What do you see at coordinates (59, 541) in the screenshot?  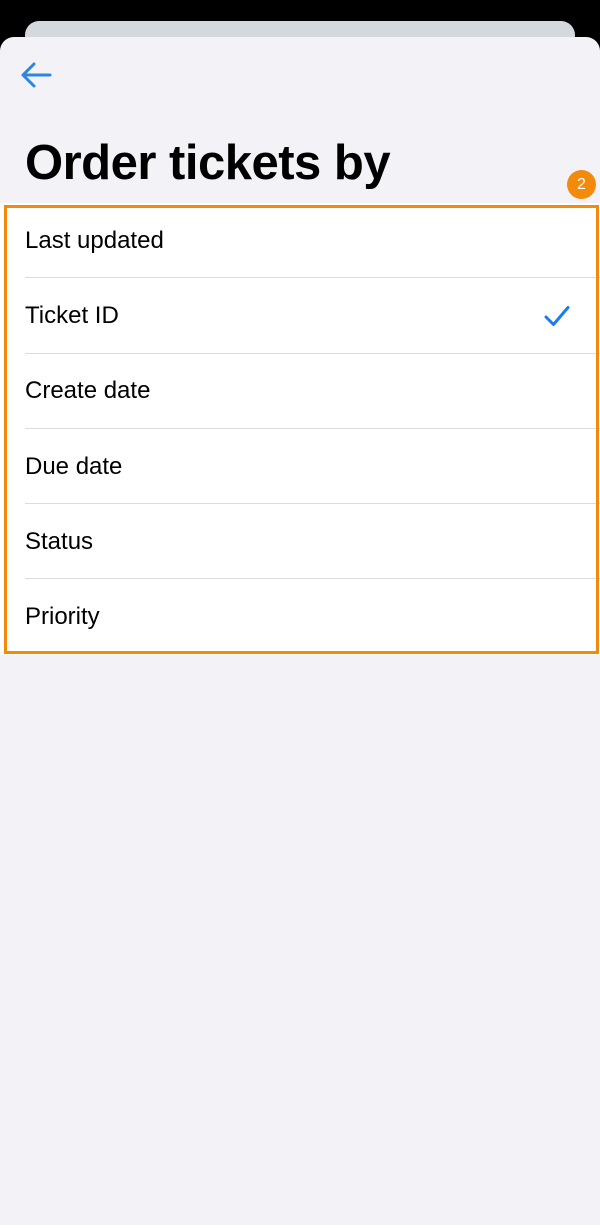 I see `option-label: Status` at bounding box center [59, 541].